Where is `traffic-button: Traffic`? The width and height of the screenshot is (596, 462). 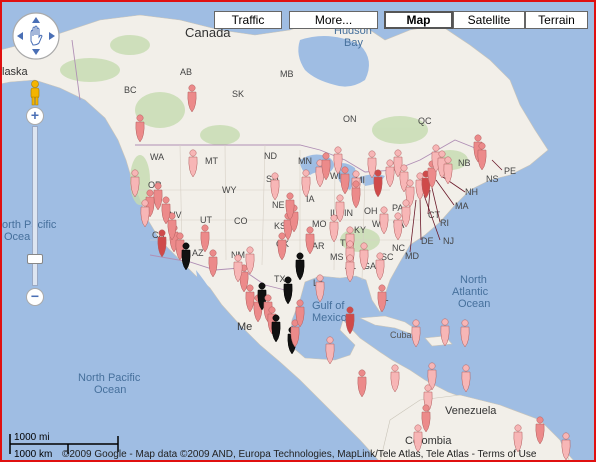 traffic-button: Traffic is located at coordinates (248, 20).